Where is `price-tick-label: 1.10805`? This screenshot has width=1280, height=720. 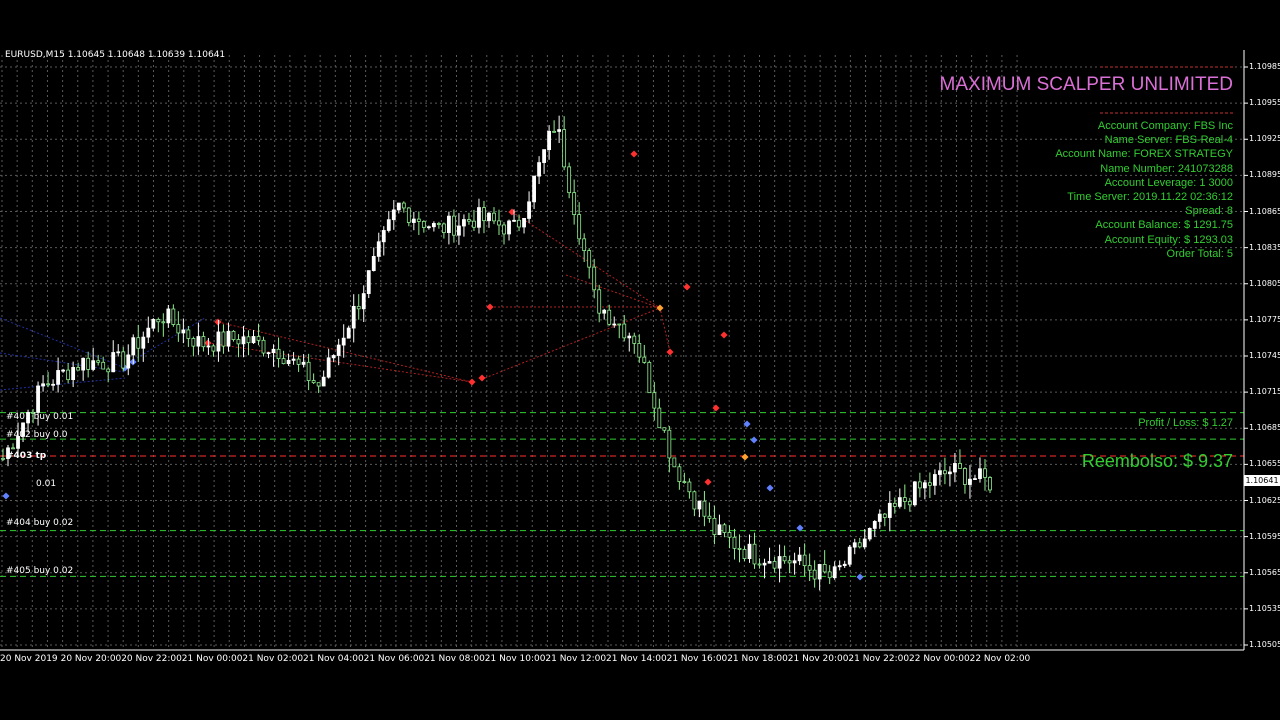 price-tick-label: 1.10805 is located at coordinates (1264, 283).